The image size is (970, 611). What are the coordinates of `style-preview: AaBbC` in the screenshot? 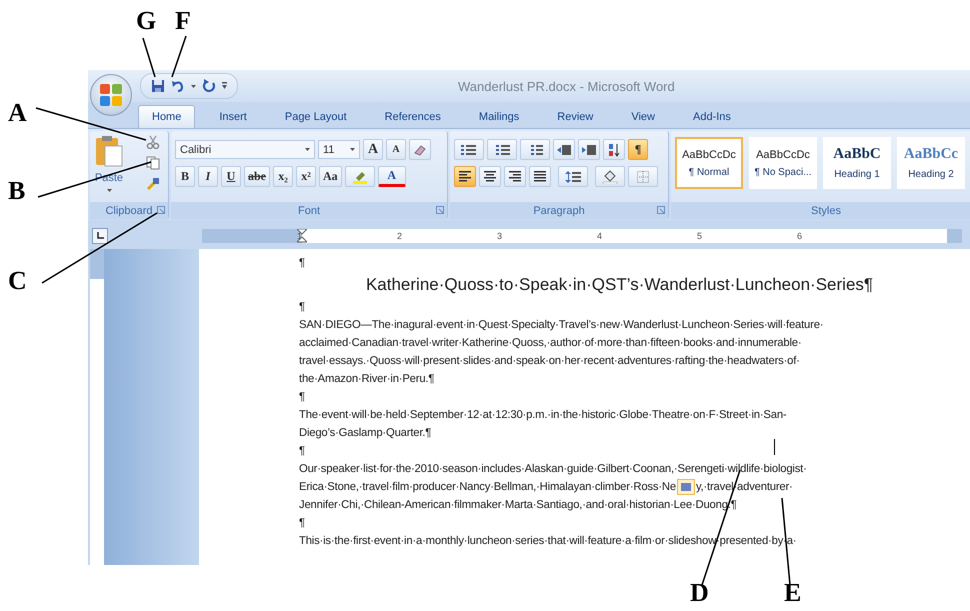 It's located at (857, 154).